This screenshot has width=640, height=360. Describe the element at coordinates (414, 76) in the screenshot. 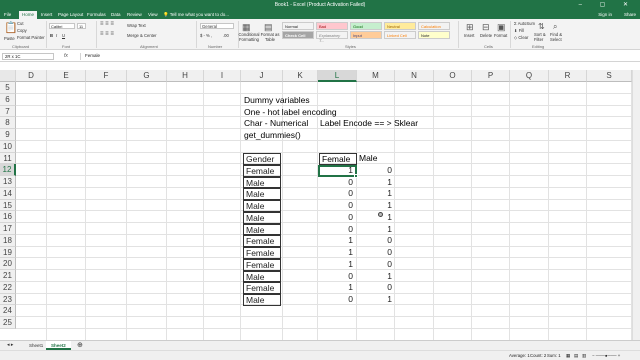

I see `column-header-n: N` at that location.